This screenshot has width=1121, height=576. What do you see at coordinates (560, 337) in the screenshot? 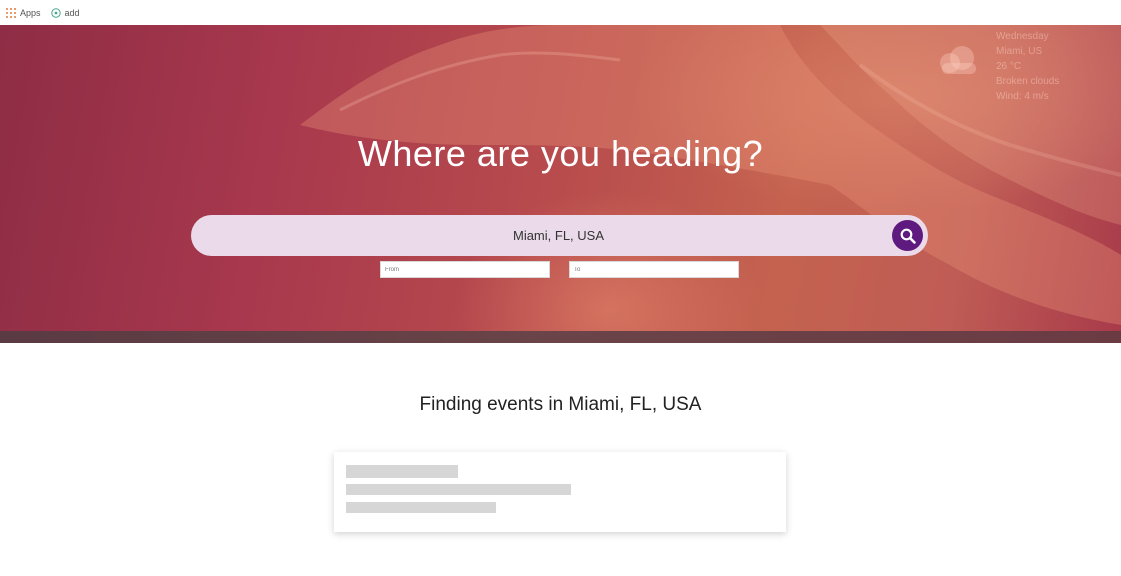
I see `hero-bottom-band` at bounding box center [560, 337].